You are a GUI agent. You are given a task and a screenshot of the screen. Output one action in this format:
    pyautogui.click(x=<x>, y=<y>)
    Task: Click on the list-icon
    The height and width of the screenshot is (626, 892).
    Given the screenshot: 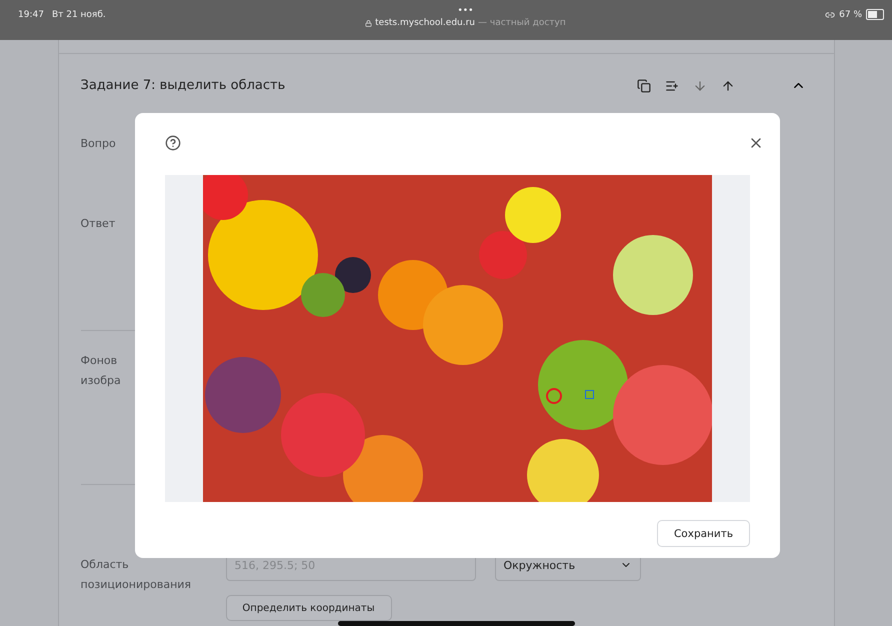 What is the action you would take?
    pyautogui.click(x=671, y=85)
    